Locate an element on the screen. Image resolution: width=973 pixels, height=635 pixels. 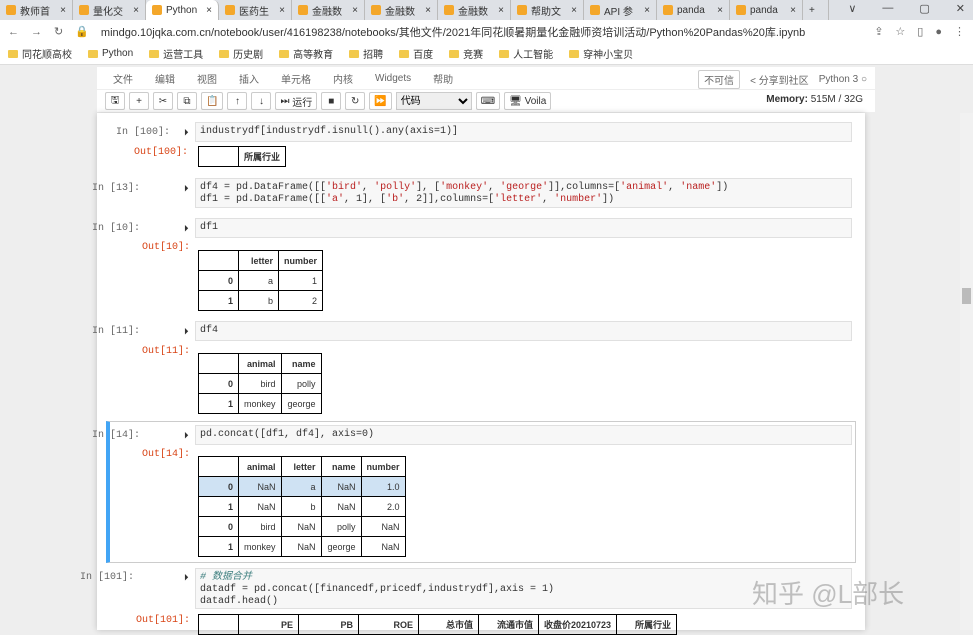
new-tab-button: + is located at coordinates (816, 10).